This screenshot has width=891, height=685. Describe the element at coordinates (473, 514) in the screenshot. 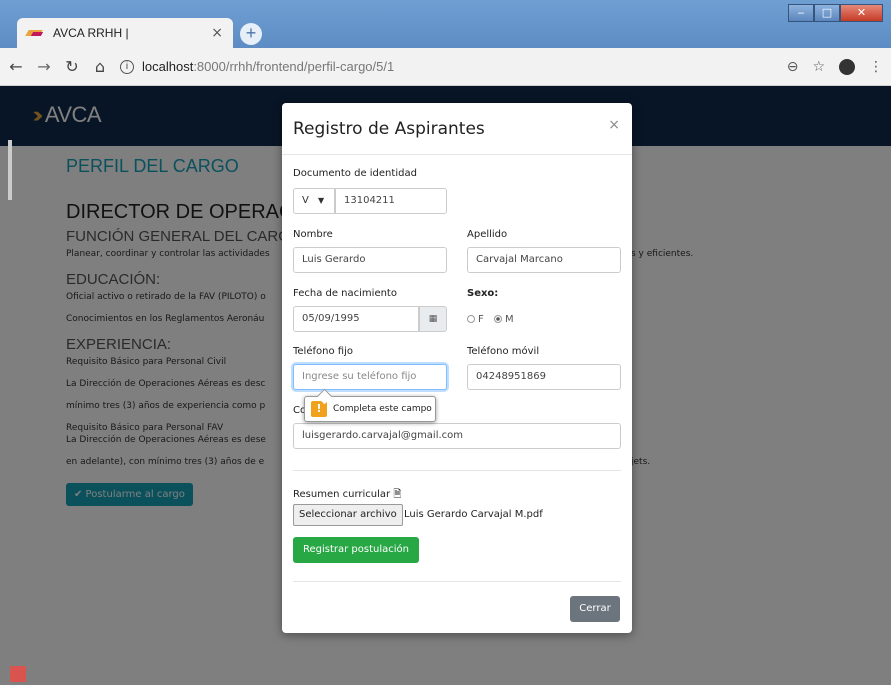

I see `file-name: Luis Gerardo Carvajal M.pdf` at that location.